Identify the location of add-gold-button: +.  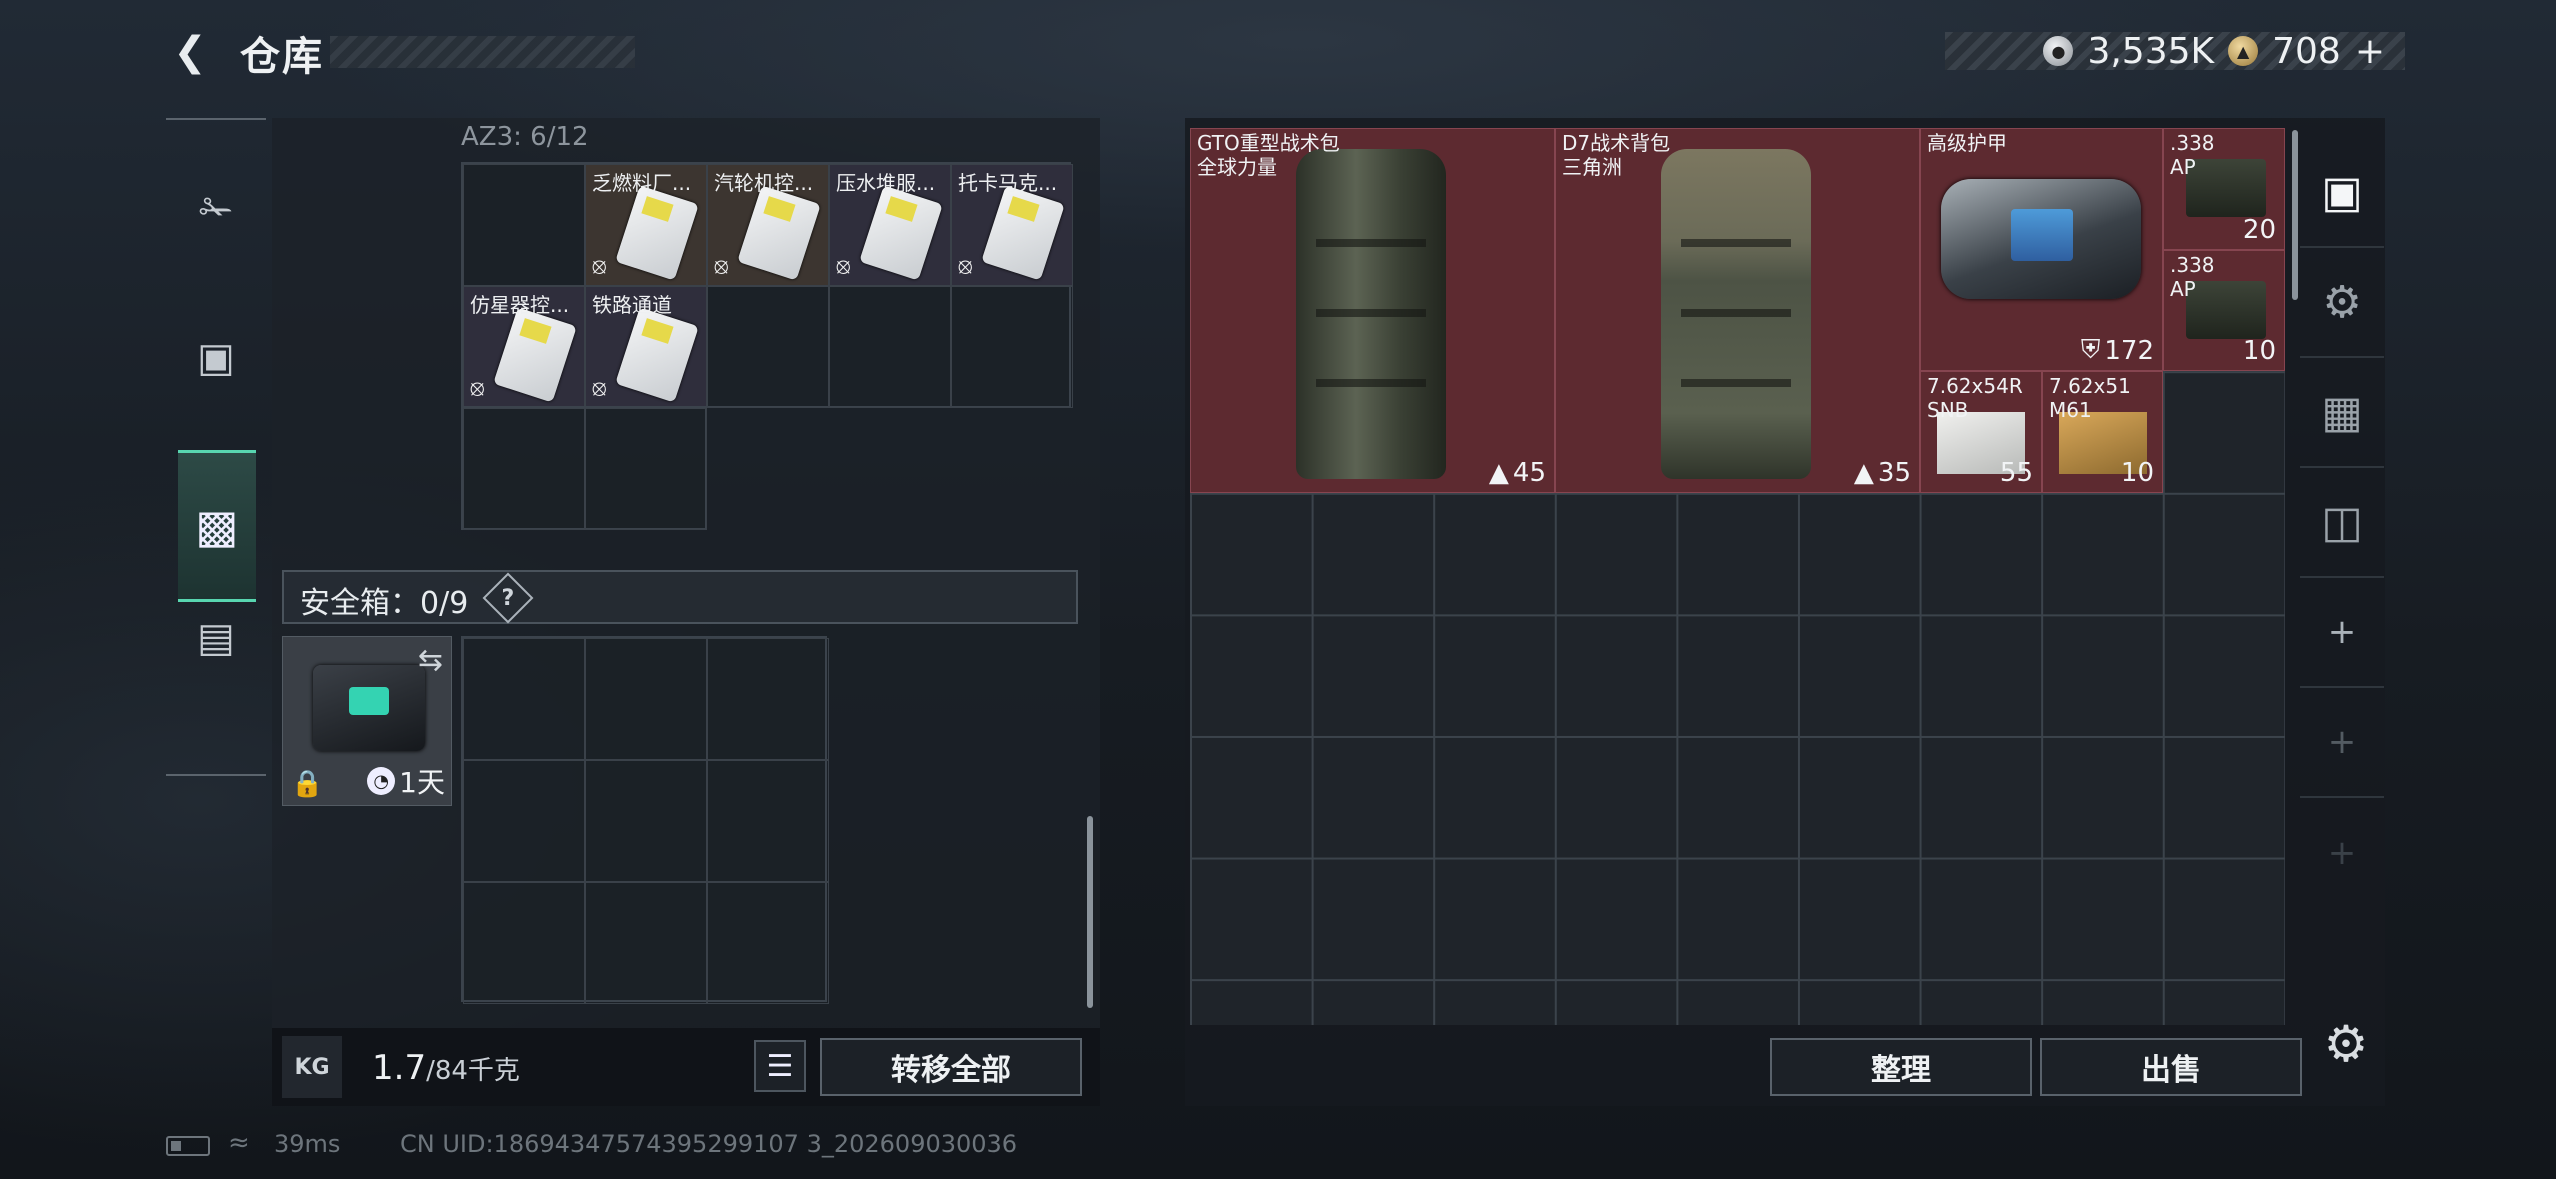
(2370, 51).